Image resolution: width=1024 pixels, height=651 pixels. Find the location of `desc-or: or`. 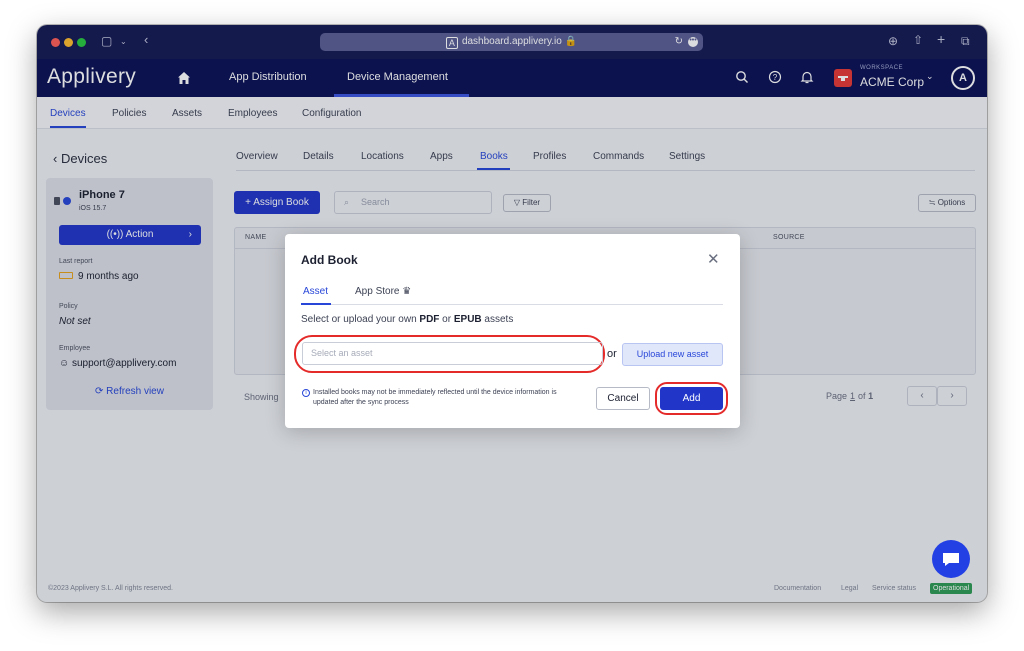

desc-or: or is located at coordinates (446, 319).